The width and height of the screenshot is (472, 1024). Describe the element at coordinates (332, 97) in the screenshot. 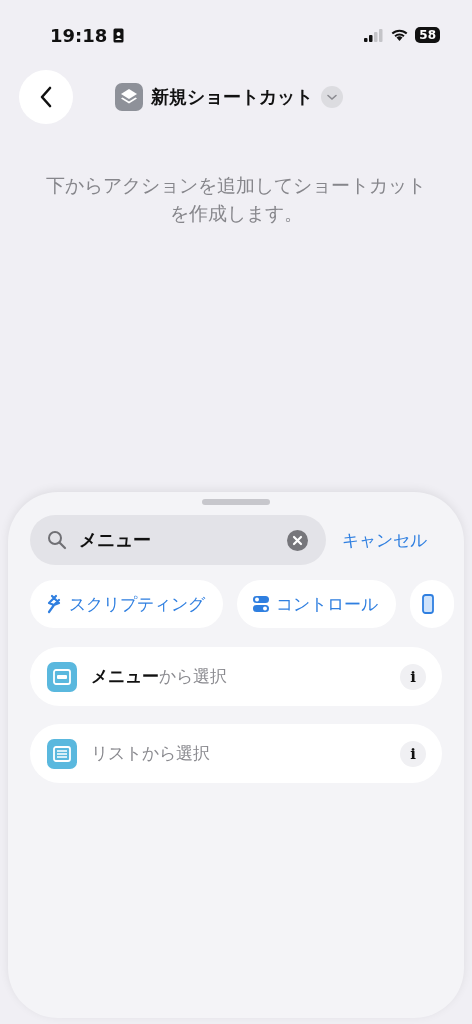

I see `chevron-down-icon` at that location.